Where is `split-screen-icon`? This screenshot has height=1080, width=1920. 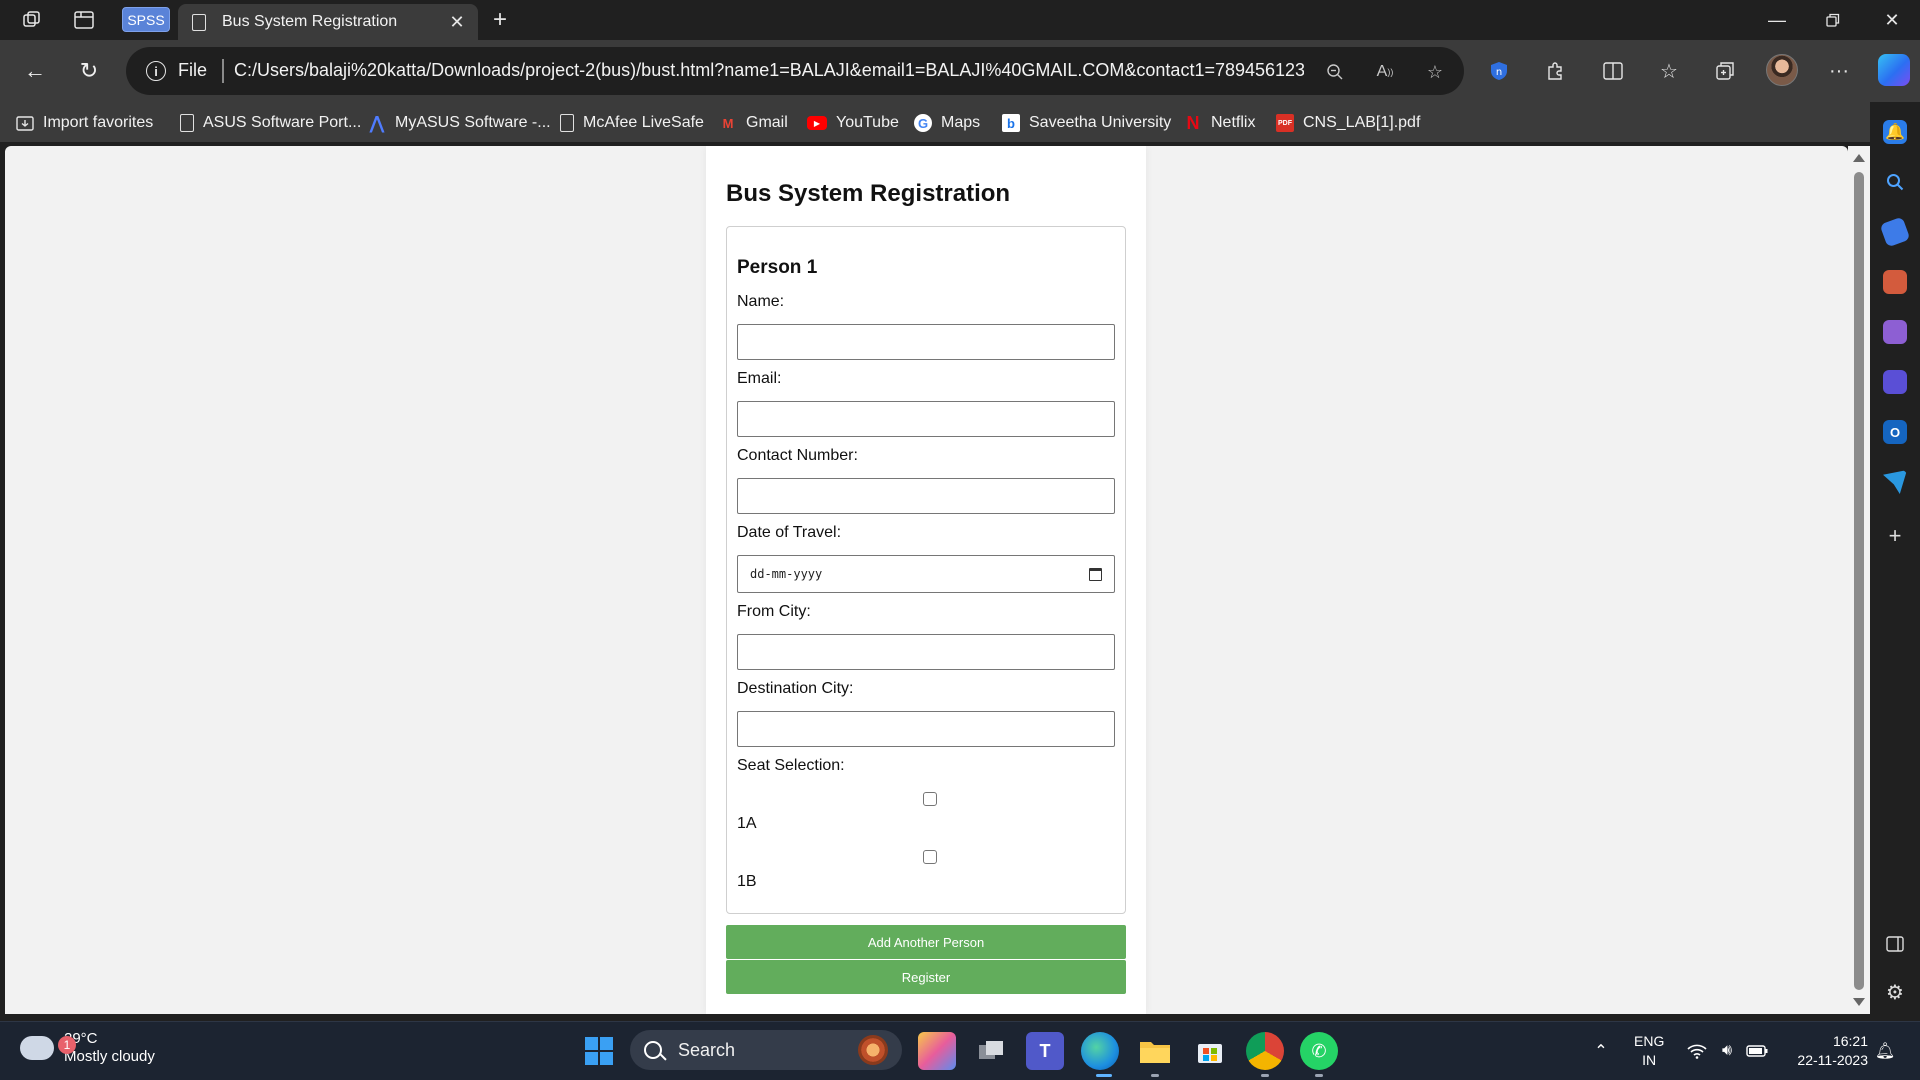
split-screen-icon is located at coordinates (1613, 71).